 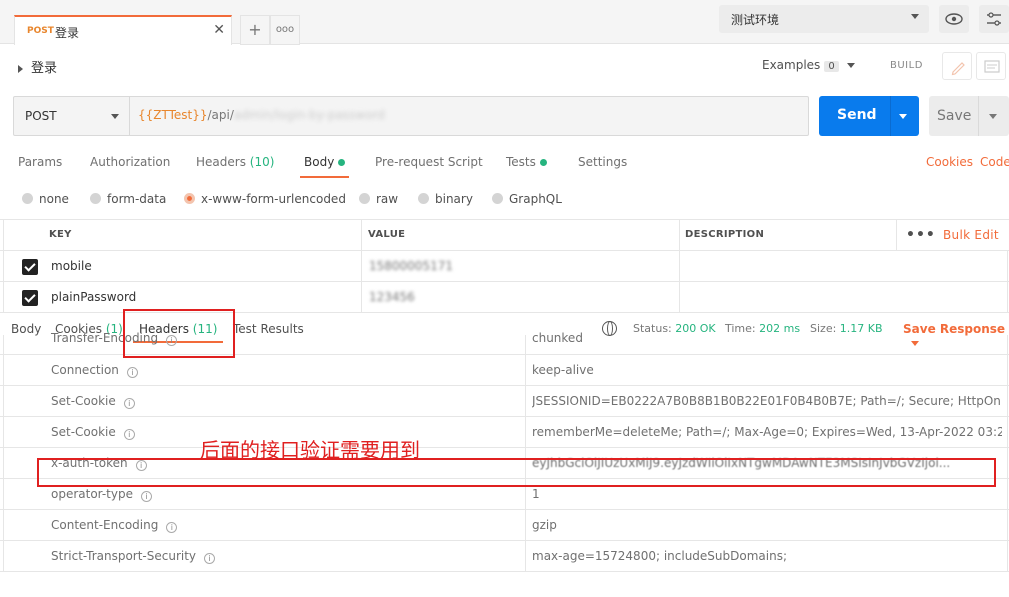 I want to click on caret-right-icon, so click(x=20, y=68).